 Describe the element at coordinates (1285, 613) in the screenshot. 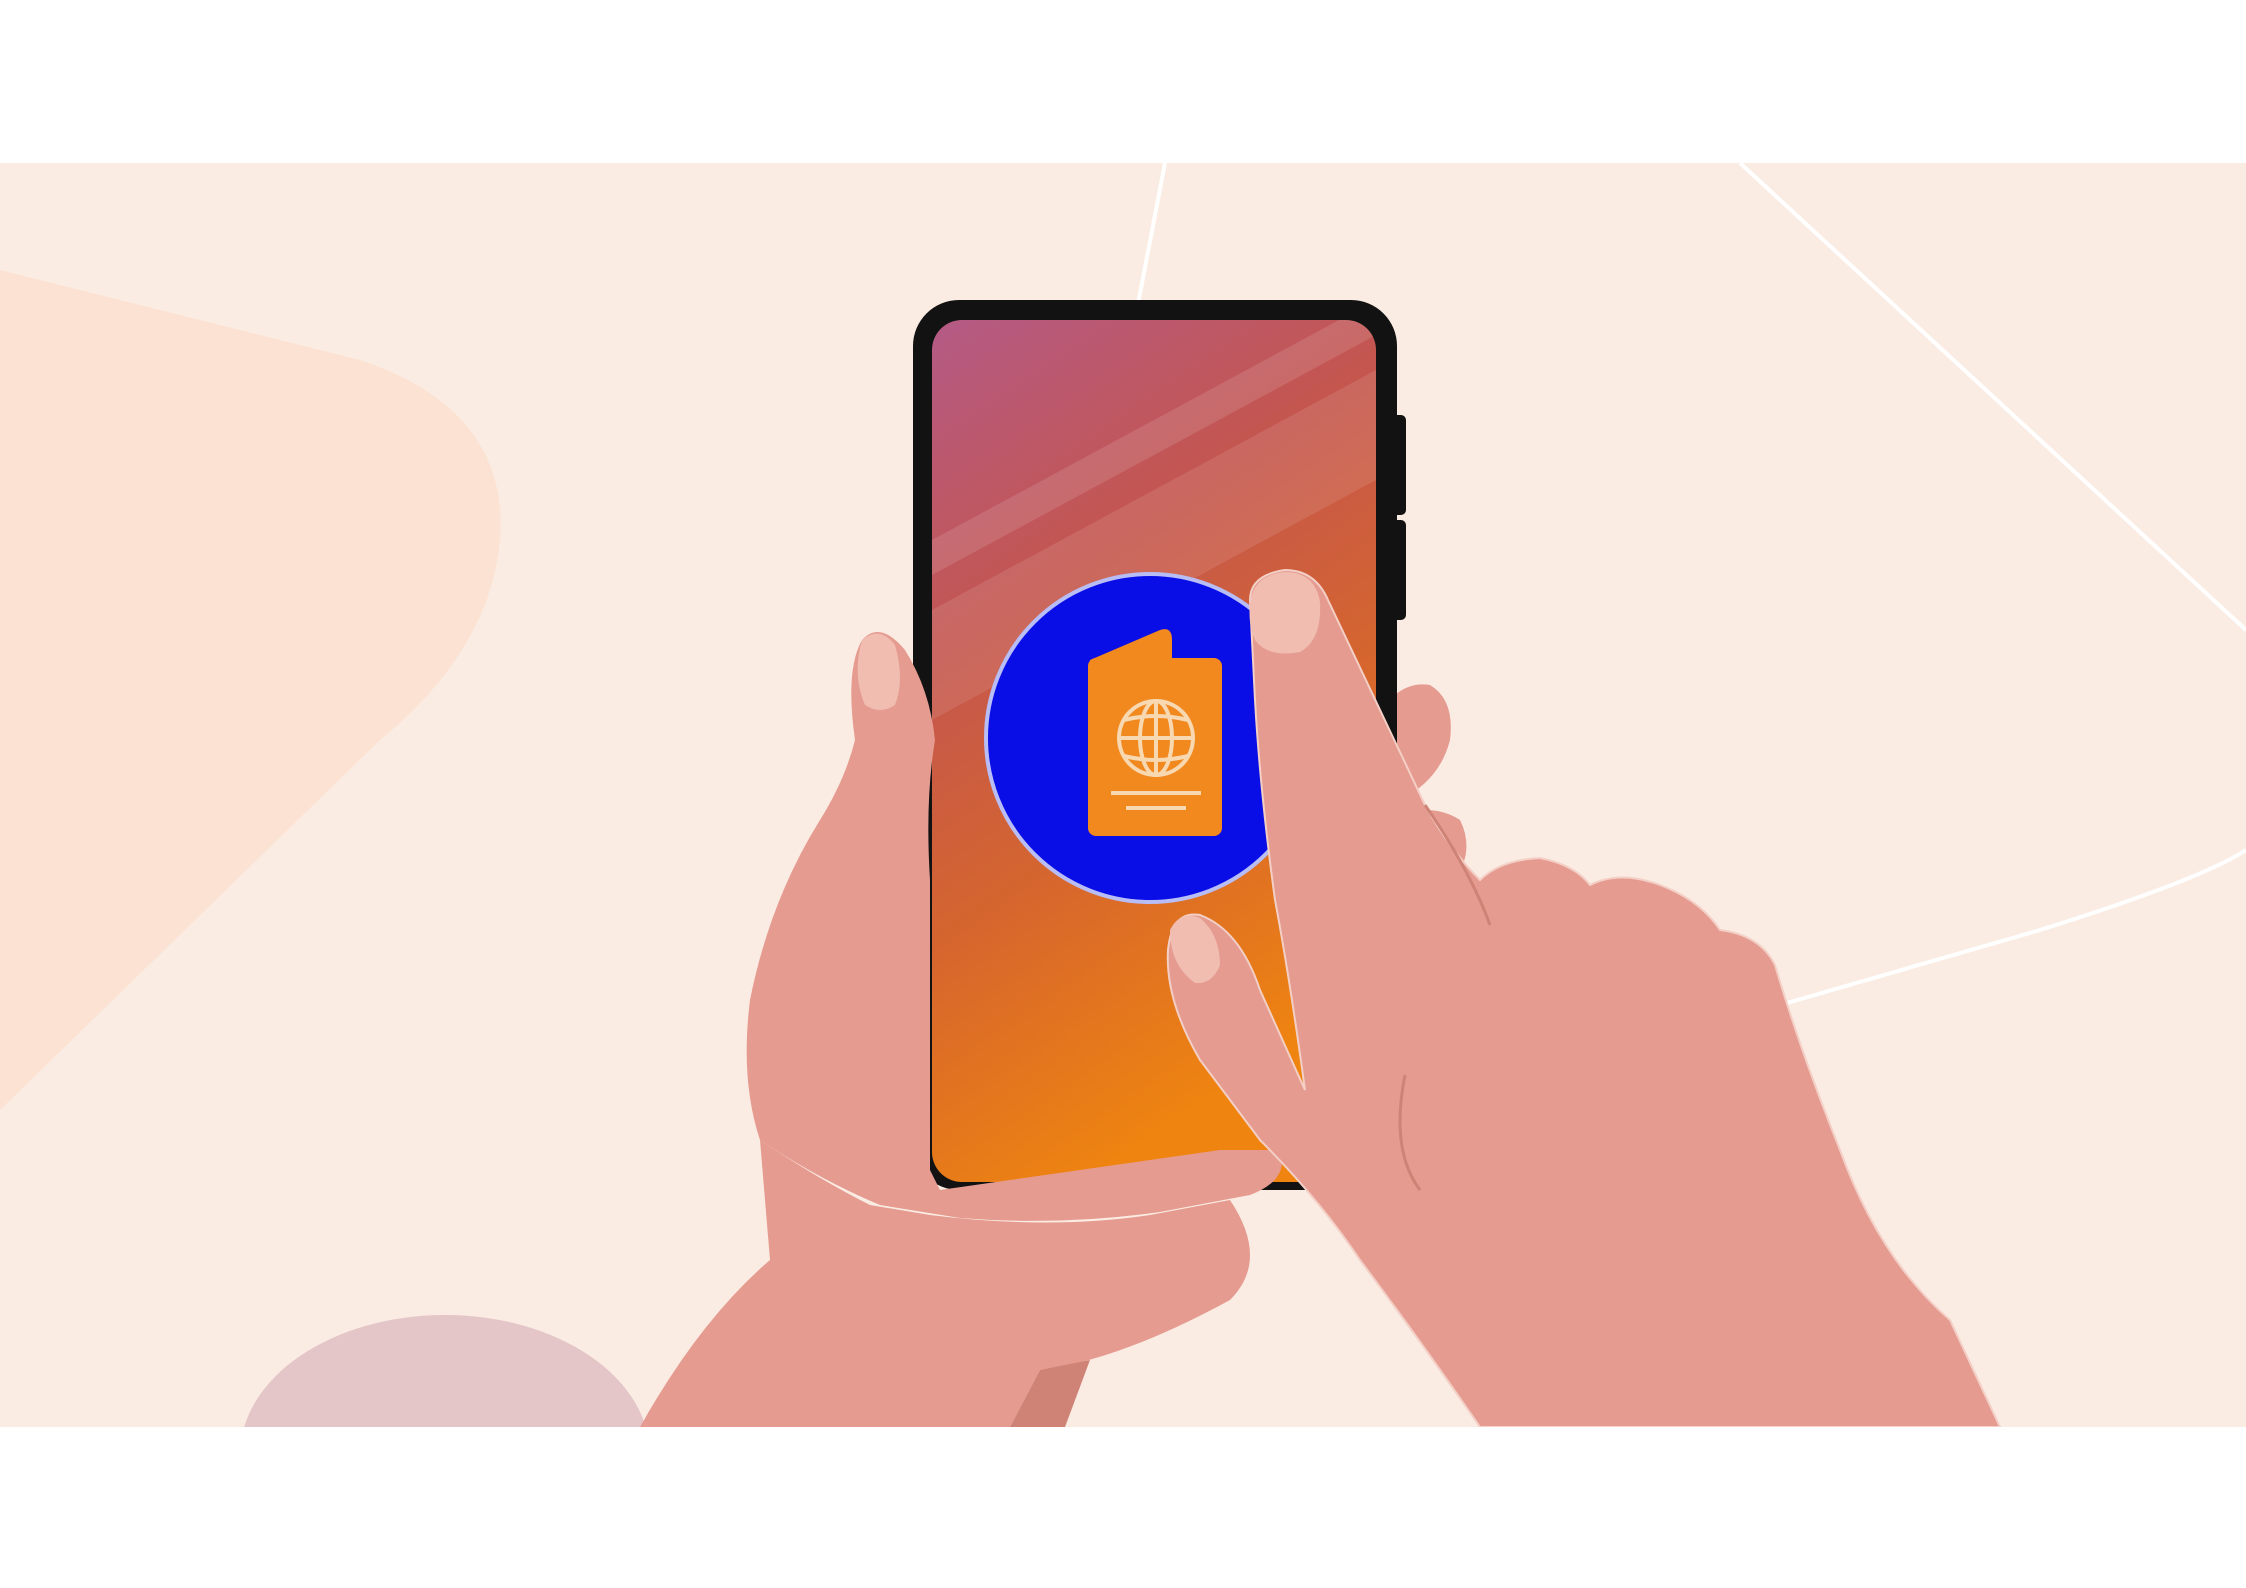

I see `index-fingernail` at that location.